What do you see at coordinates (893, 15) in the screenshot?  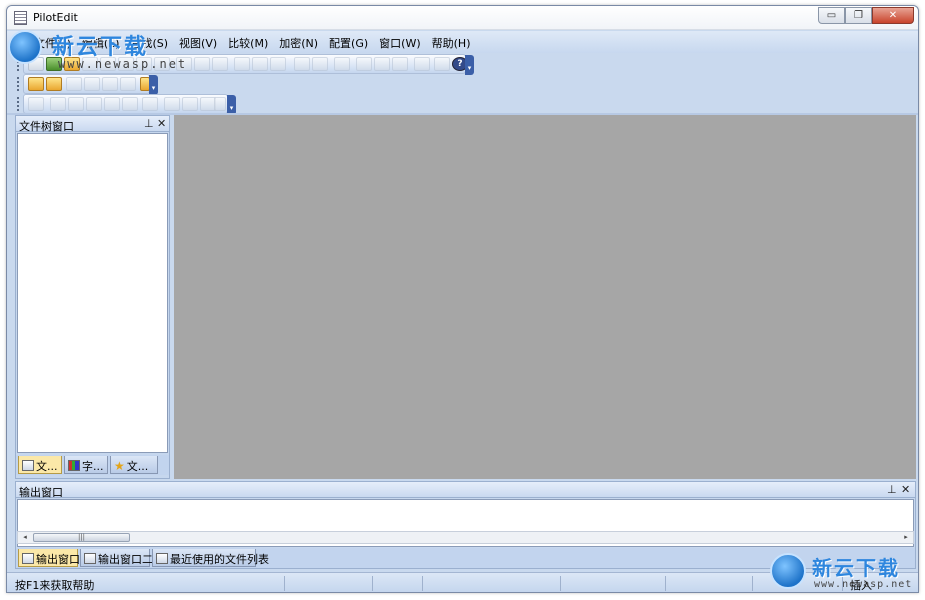 I see `close-button: ✕` at bounding box center [893, 15].